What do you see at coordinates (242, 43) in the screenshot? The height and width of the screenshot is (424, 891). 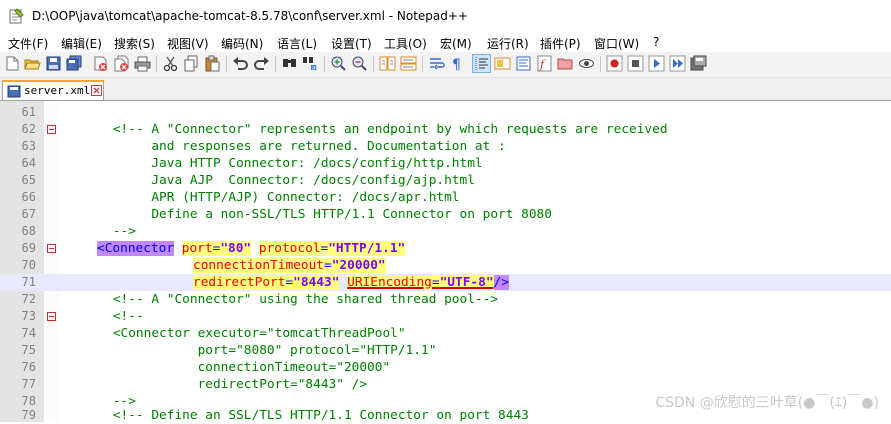 I see `menu-encoding: 编码(N)` at bounding box center [242, 43].